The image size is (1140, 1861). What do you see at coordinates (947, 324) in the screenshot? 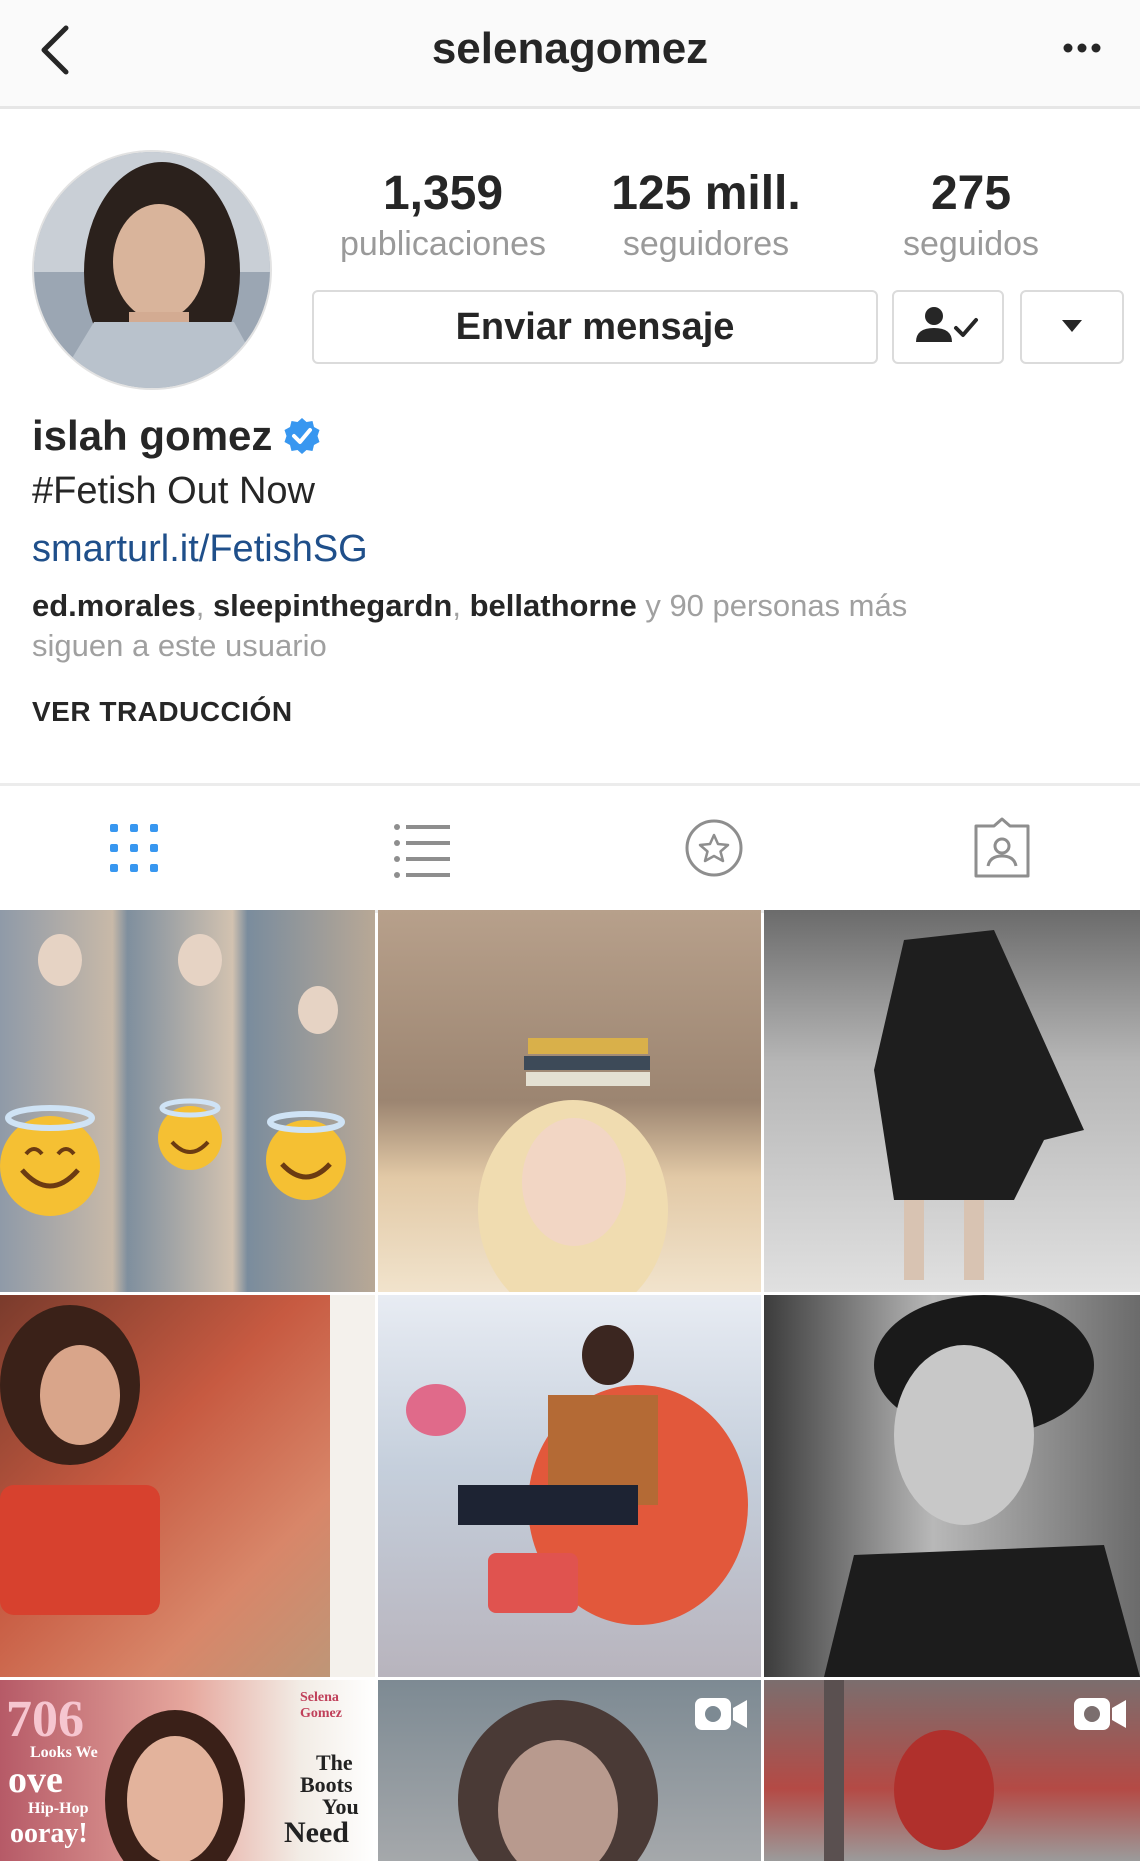
I see `person-check-icon` at bounding box center [947, 324].